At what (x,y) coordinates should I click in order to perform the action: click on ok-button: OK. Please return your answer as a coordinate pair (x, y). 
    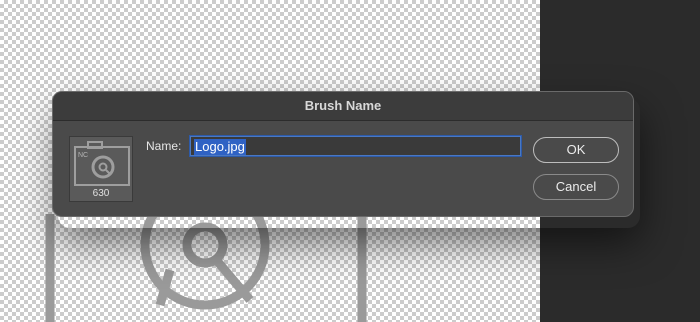
    Looking at the image, I should click on (576, 150).